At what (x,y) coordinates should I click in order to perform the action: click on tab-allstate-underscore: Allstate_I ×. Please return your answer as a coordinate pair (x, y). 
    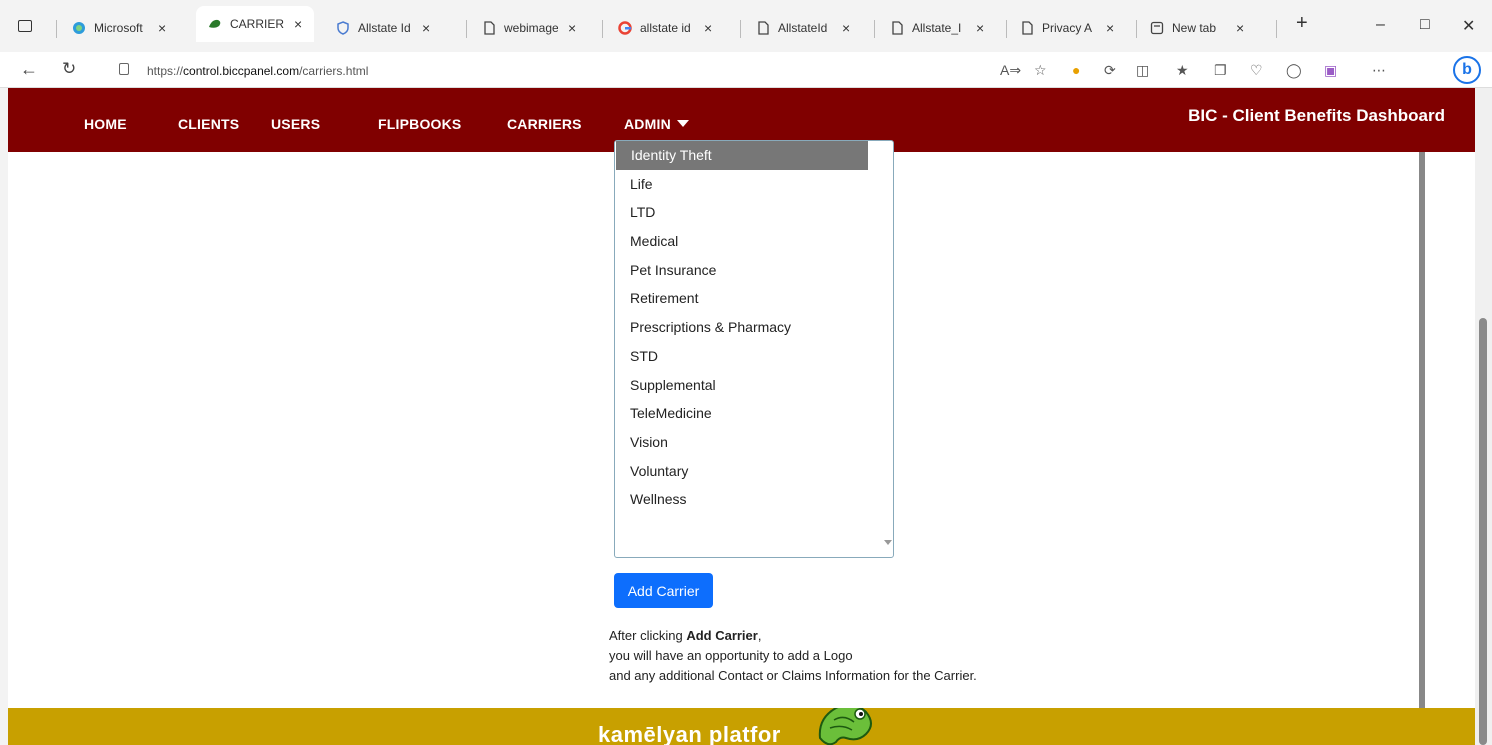
    Looking at the image, I should click on (937, 28).